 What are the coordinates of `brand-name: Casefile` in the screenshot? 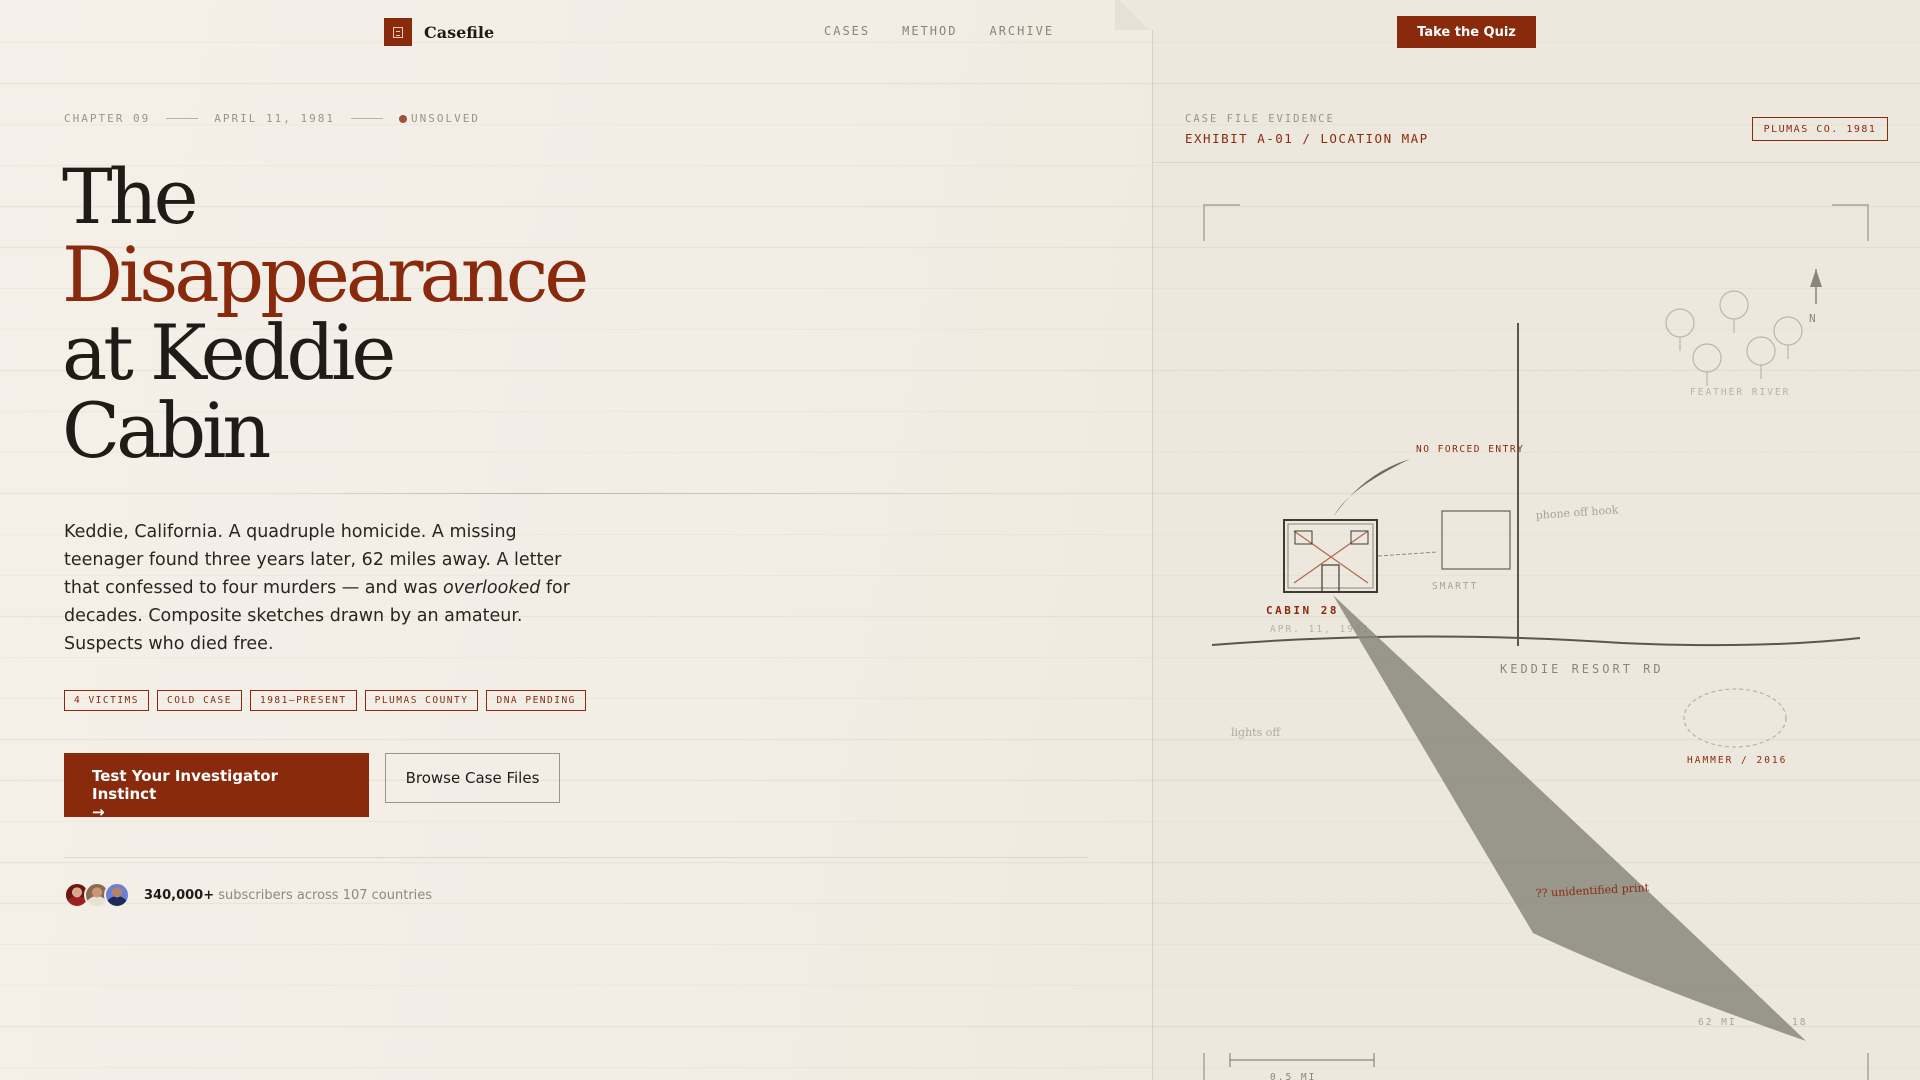 It's located at (459, 32).